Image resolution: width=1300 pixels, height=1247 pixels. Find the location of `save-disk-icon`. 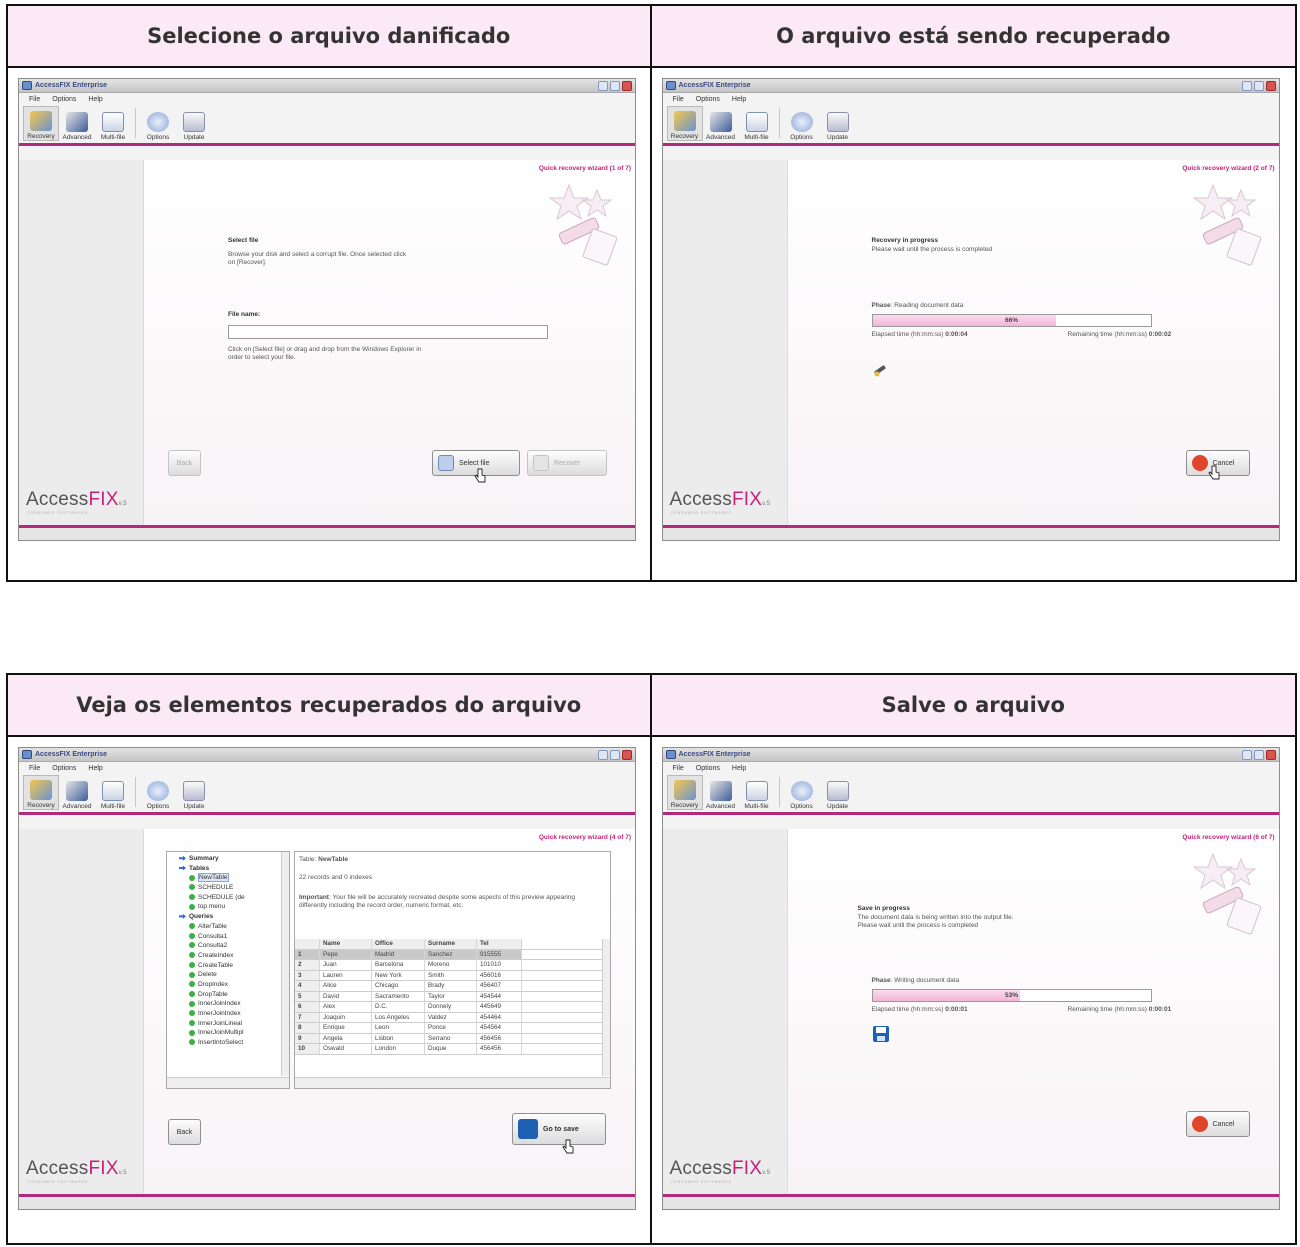

save-disk-icon is located at coordinates (528, 1129).